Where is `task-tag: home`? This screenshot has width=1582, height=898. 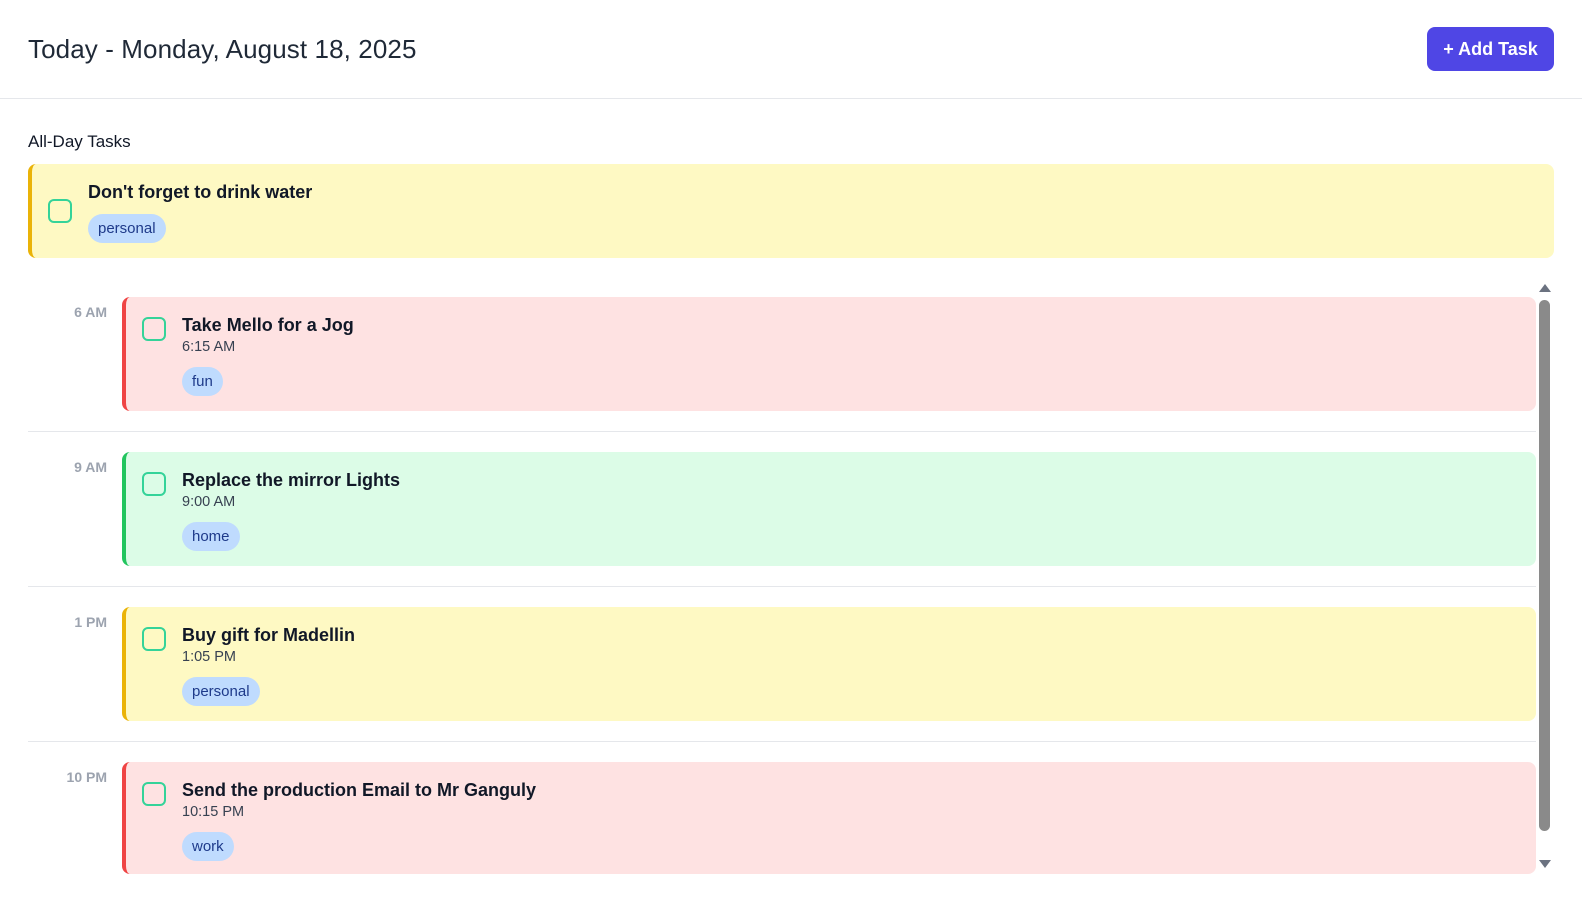 task-tag: home is located at coordinates (211, 536).